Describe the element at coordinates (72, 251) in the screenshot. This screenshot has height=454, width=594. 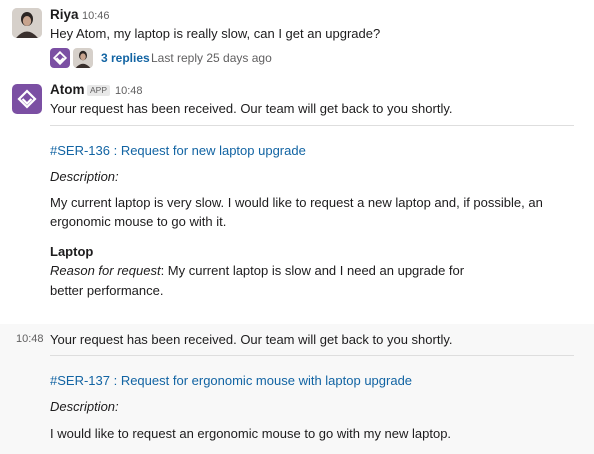
I see `item-title: Laptop` at that location.